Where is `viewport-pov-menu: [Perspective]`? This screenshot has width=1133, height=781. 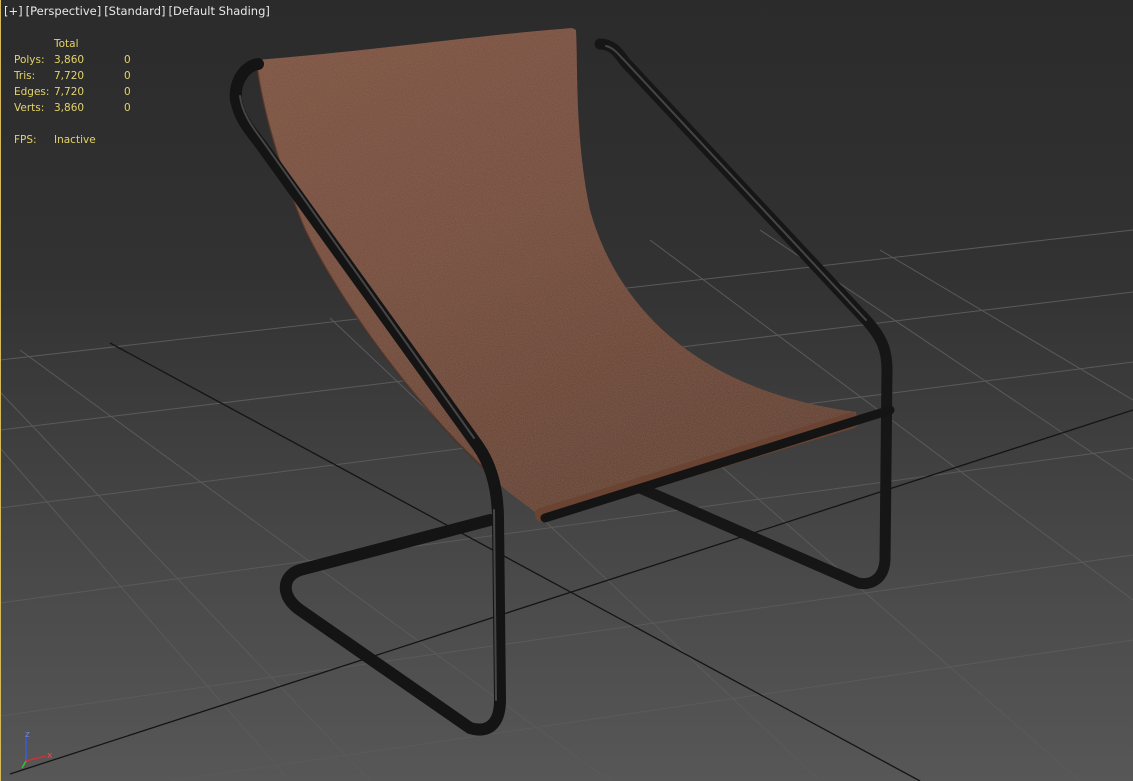 viewport-pov-menu: [Perspective] is located at coordinates (64, 11).